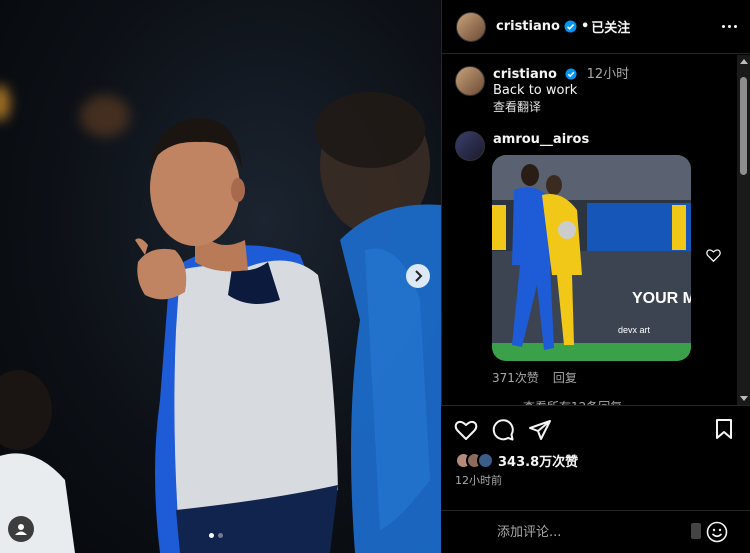 This screenshot has height=553, width=750. What do you see at coordinates (466, 430) in the screenshot?
I see `like-heart-icon` at bounding box center [466, 430].